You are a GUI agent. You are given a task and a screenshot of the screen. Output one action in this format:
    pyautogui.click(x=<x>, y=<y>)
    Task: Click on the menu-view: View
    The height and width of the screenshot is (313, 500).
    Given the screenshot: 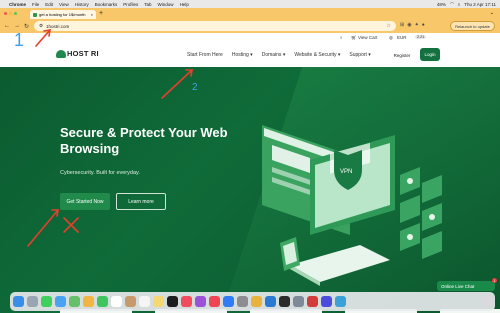 What is the action you would take?
    pyautogui.click(x=64, y=4)
    